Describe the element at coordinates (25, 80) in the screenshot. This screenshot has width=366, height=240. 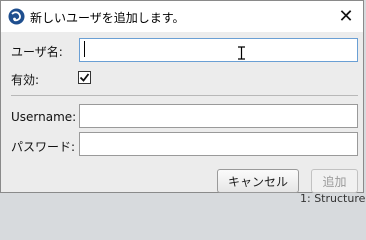
I see `enabled-label: 有効:` at that location.